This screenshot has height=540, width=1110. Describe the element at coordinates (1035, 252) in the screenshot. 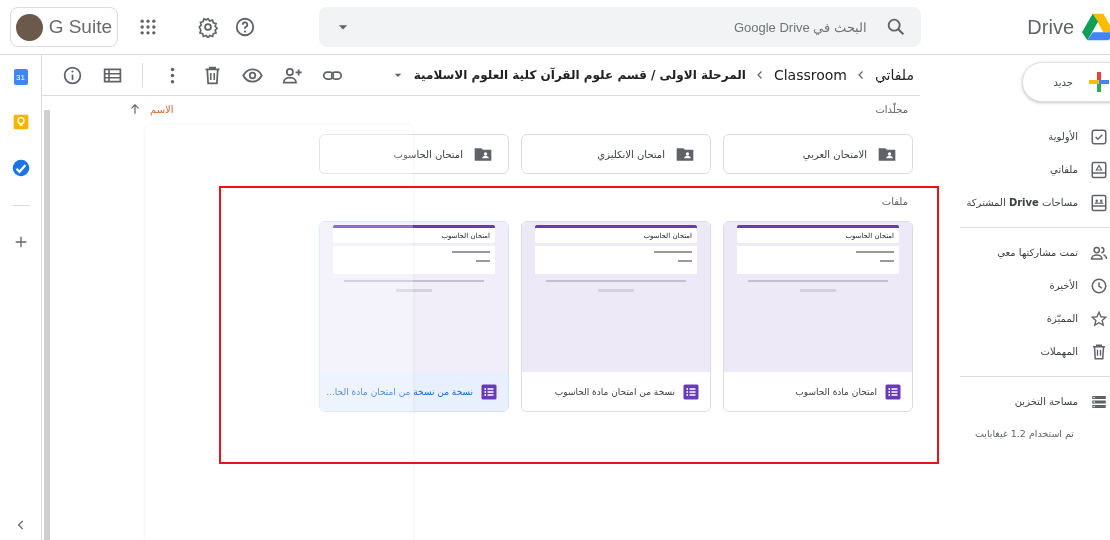

I see `sidebar-item: تمت مشاركتها معي` at that location.